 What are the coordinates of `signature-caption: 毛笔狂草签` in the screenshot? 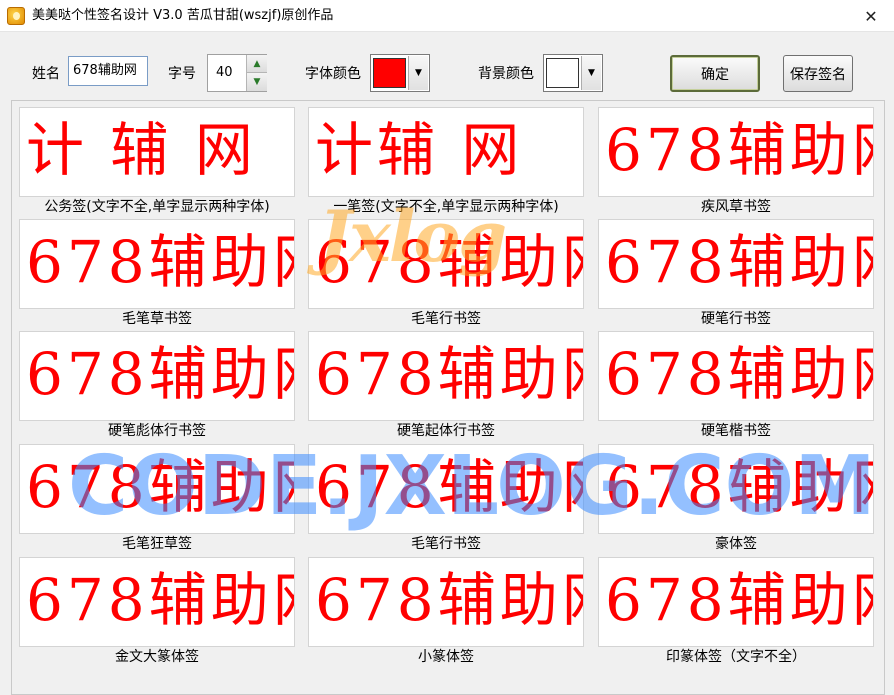 It's located at (157, 544).